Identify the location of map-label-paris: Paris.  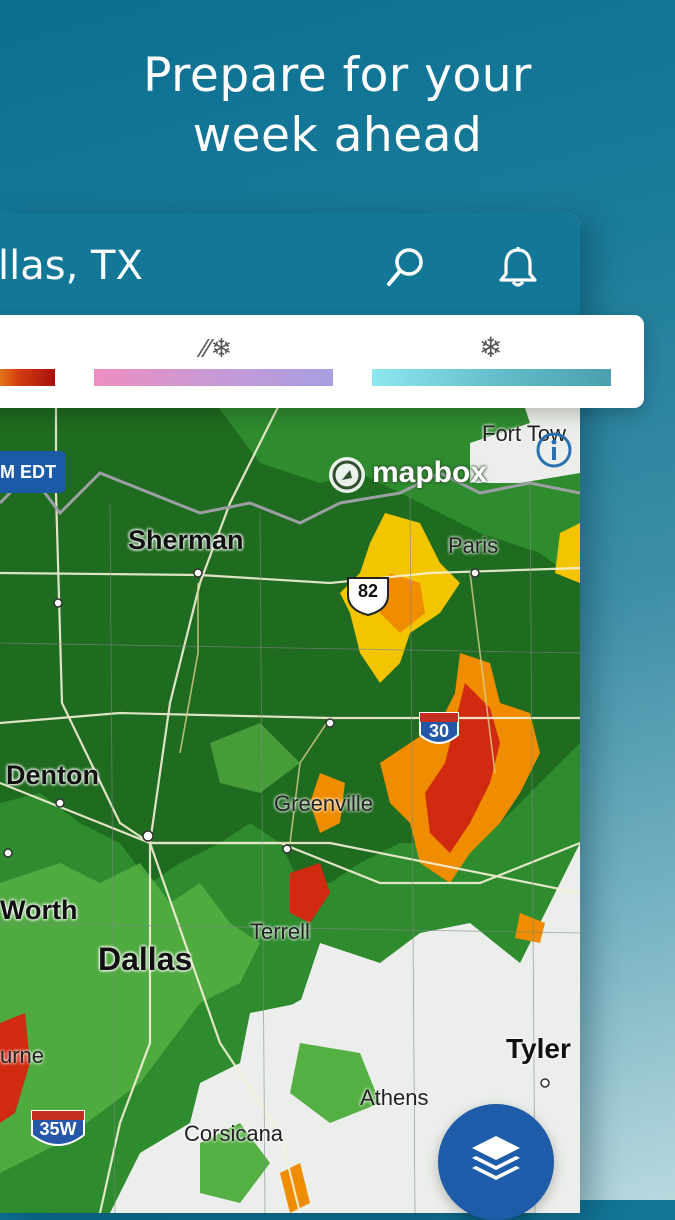
(473, 545).